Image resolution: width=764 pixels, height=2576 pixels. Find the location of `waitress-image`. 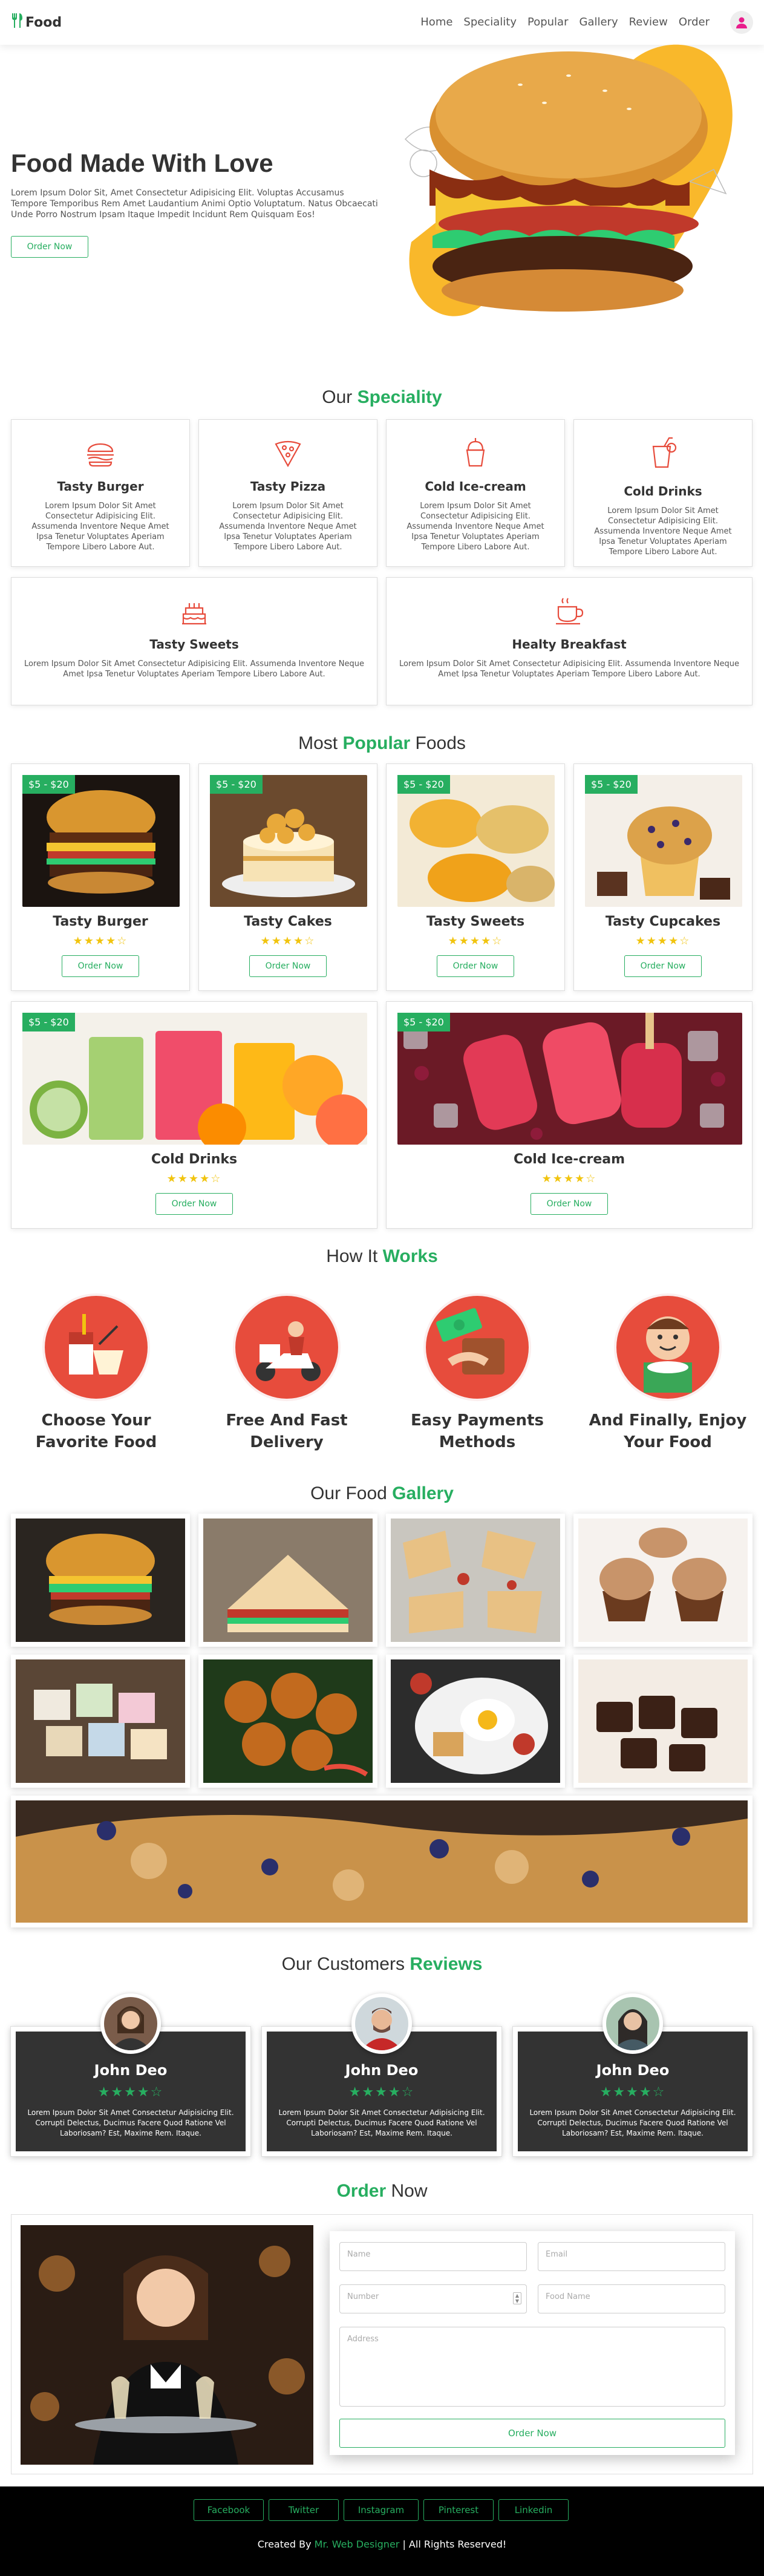

waitress-image is located at coordinates (167, 2345).